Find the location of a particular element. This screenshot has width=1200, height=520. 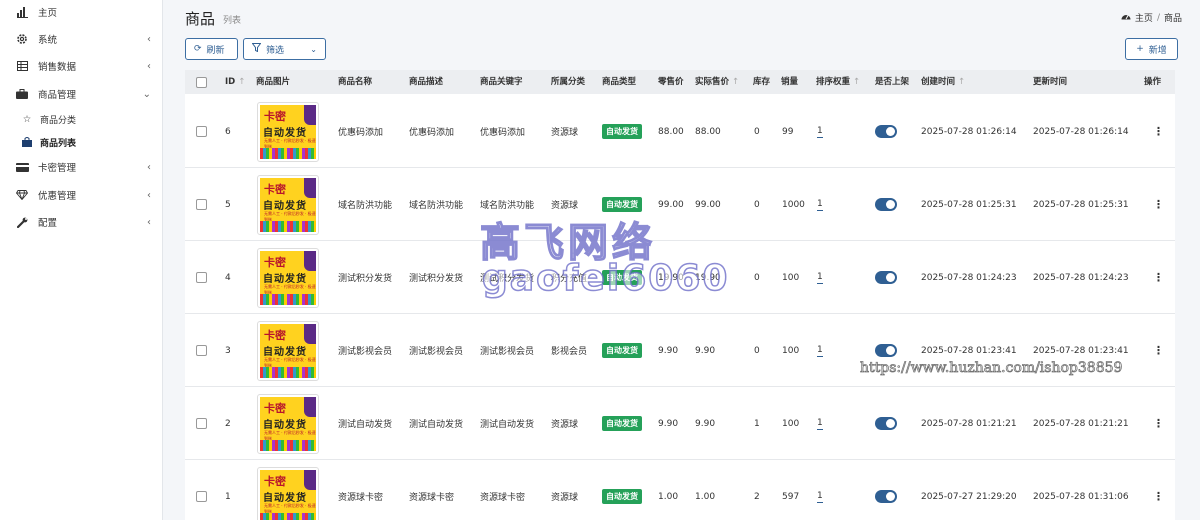

select-all-checkbox is located at coordinates (201, 82).